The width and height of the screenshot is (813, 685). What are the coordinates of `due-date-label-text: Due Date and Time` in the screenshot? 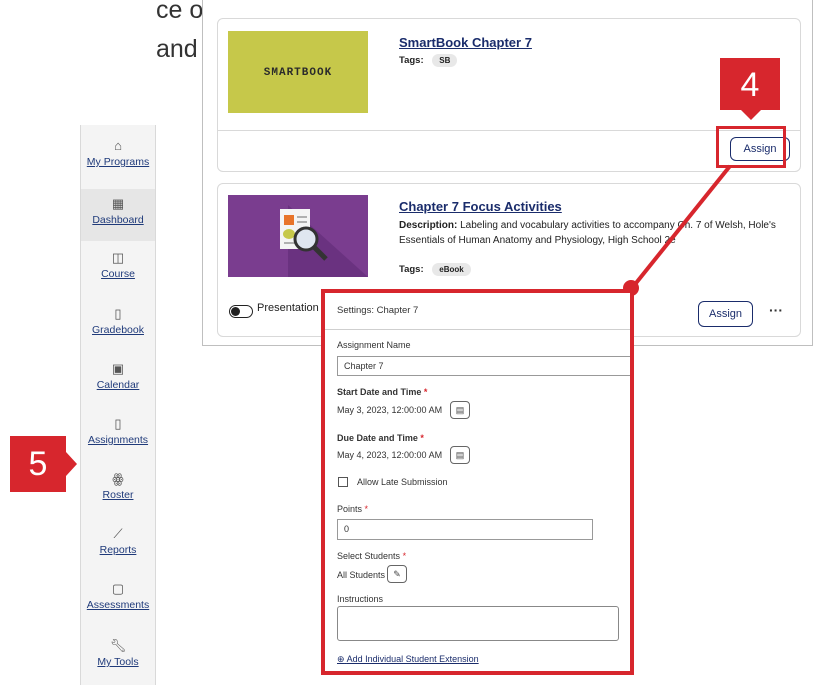 It's located at (377, 438).